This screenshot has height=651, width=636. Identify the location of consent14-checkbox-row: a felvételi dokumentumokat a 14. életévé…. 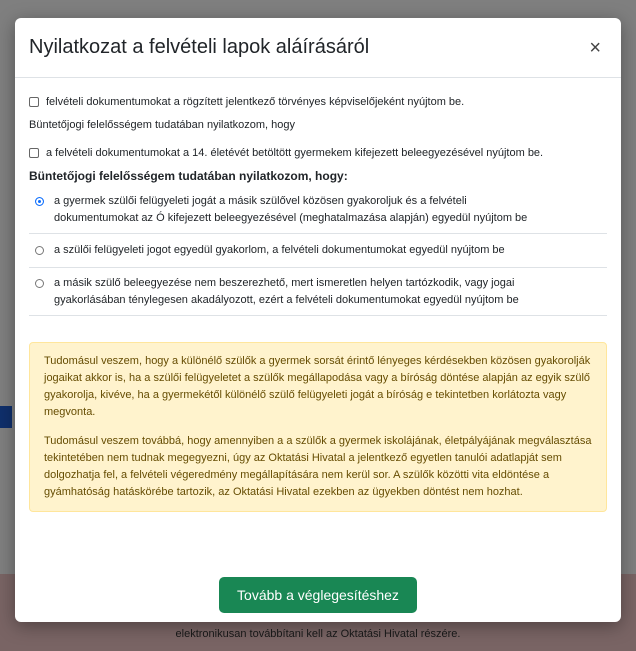
(318, 153).